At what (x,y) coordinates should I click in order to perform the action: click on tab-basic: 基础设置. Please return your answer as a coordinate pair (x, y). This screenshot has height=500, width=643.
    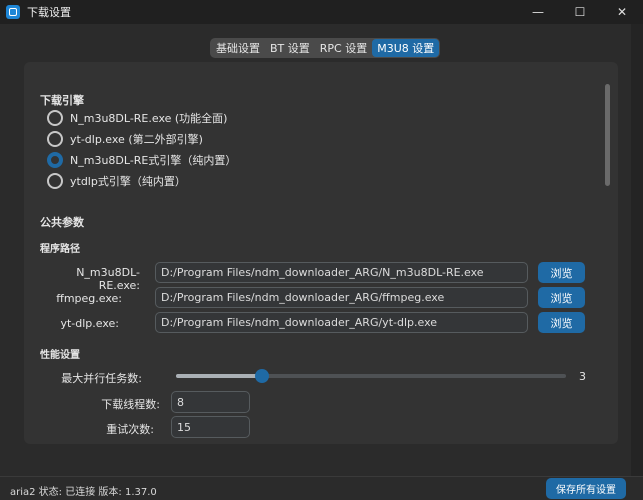
    Looking at the image, I should click on (238, 48).